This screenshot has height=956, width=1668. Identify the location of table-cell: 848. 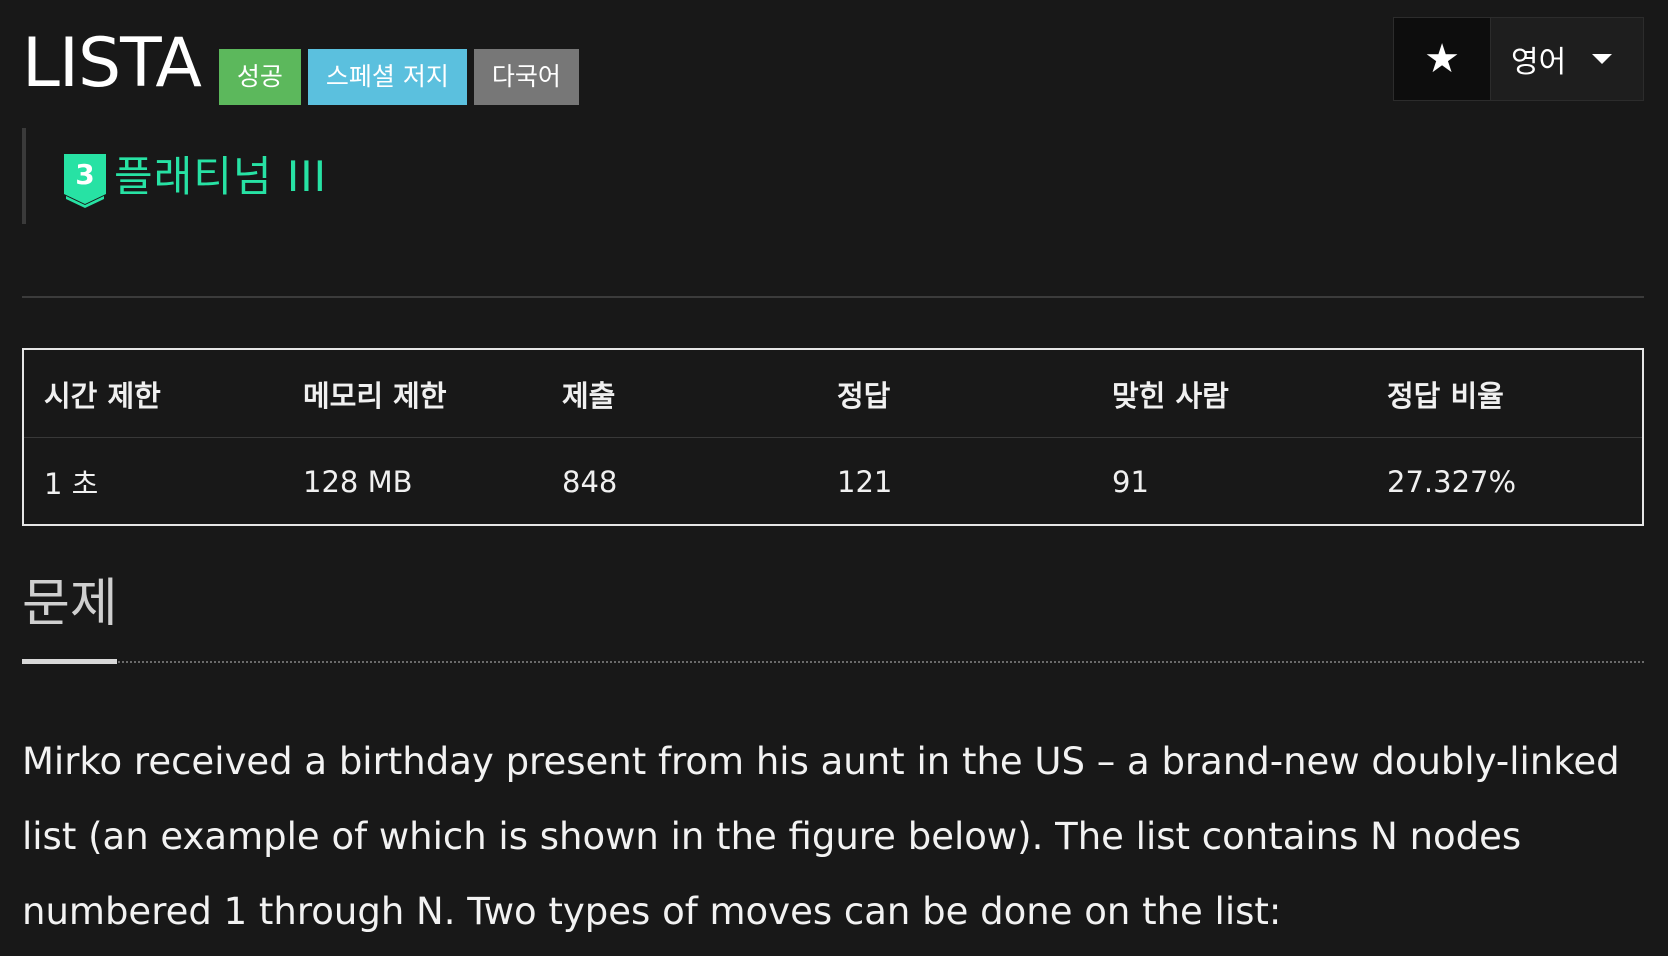
(590, 481).